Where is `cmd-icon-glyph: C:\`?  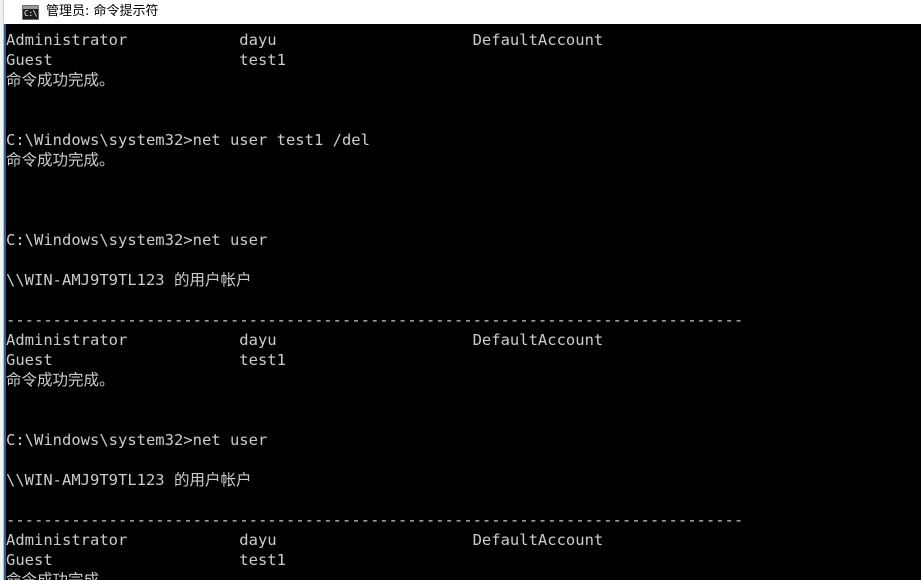
cmd-icon-glyph: C:\ is located at coordinates (30, 13).